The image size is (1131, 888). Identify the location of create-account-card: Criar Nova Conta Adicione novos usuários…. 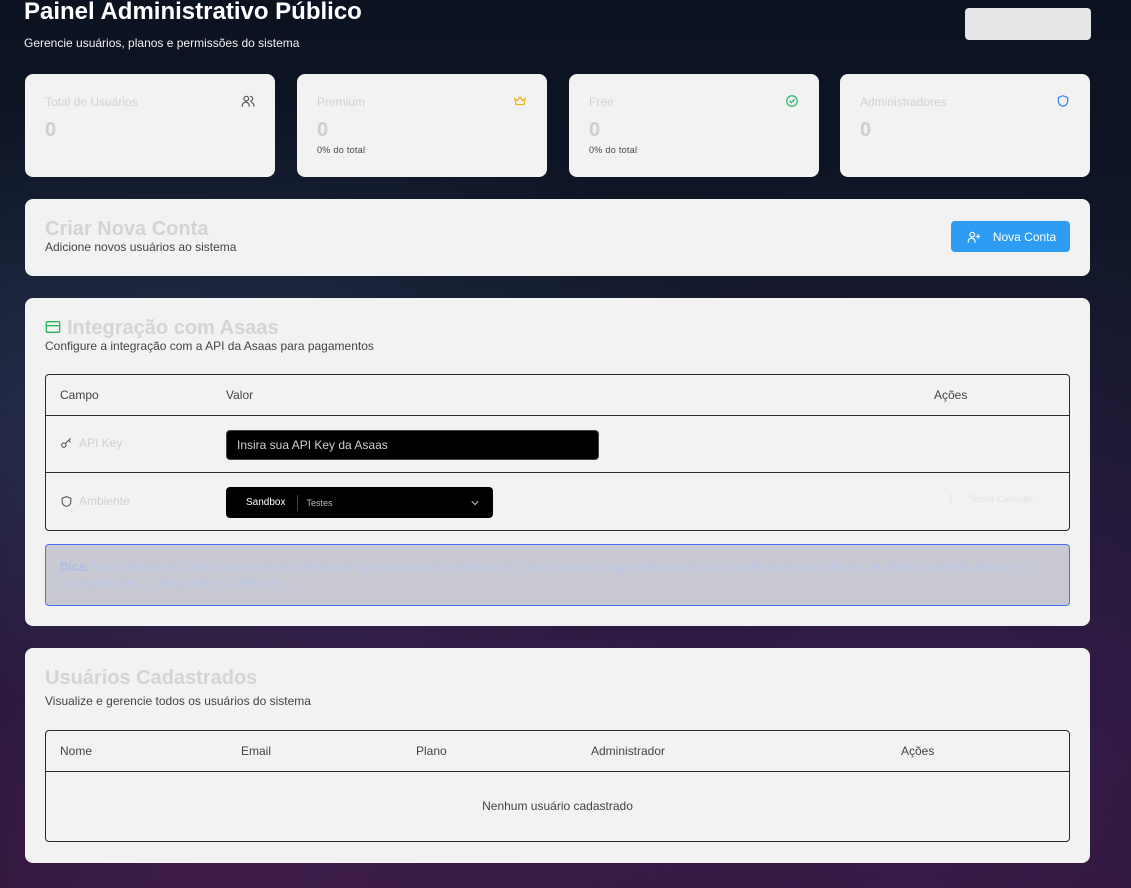
(557, 237).